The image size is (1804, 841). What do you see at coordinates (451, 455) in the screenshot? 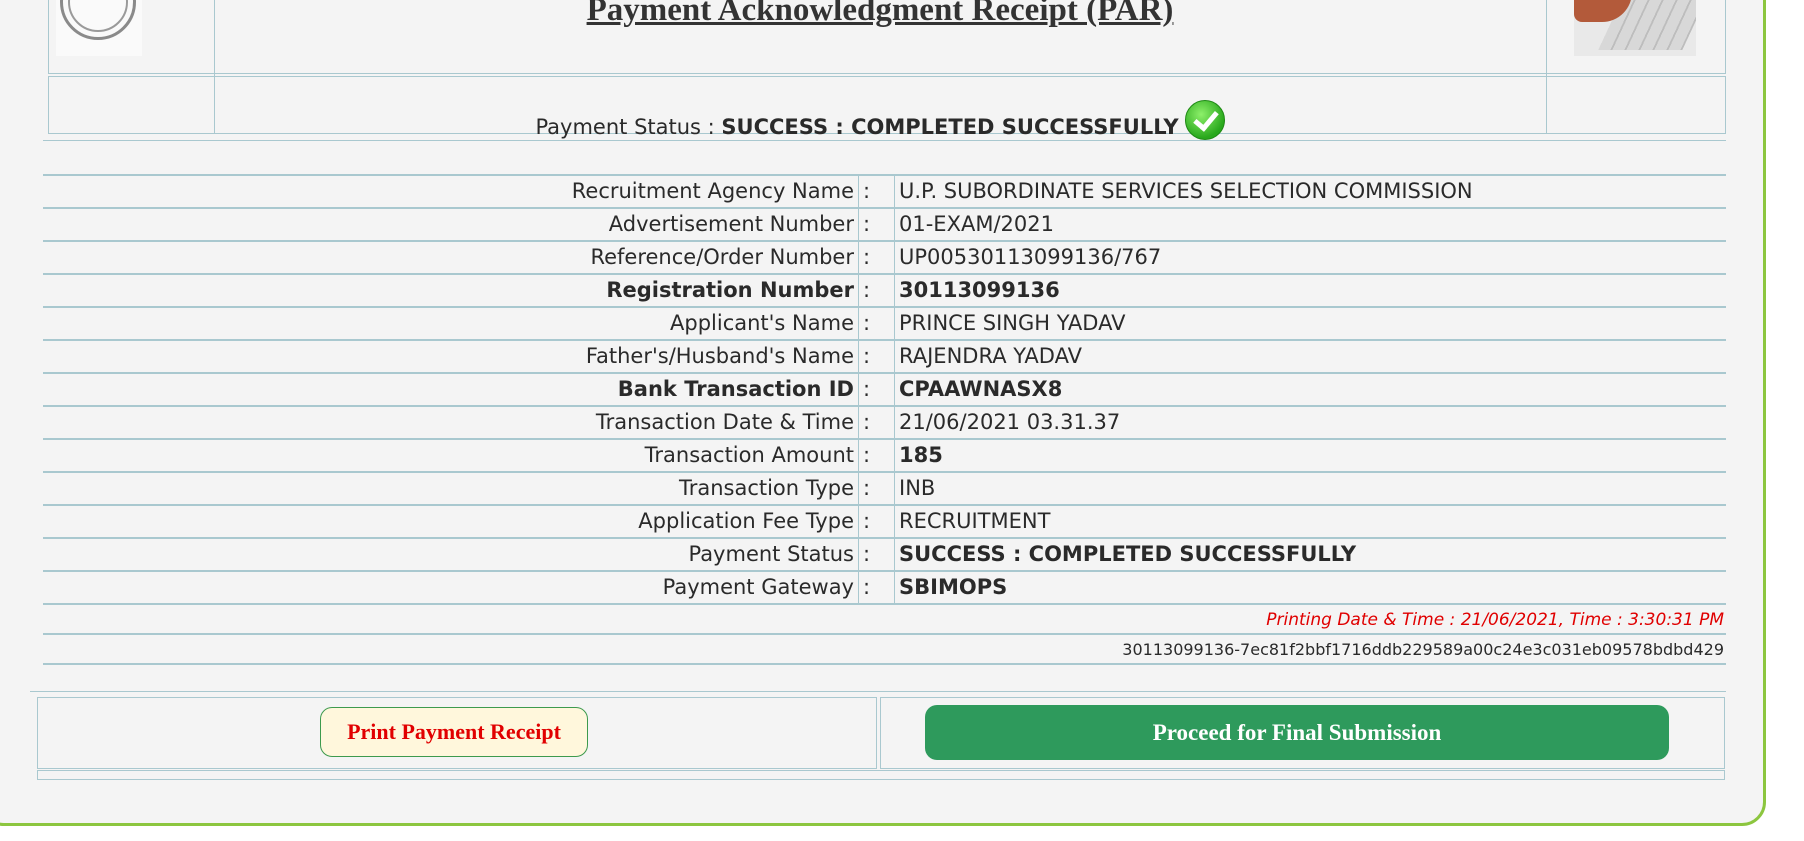
I see `detail-label: Transaction Amount` at bounding box center [451, 455].